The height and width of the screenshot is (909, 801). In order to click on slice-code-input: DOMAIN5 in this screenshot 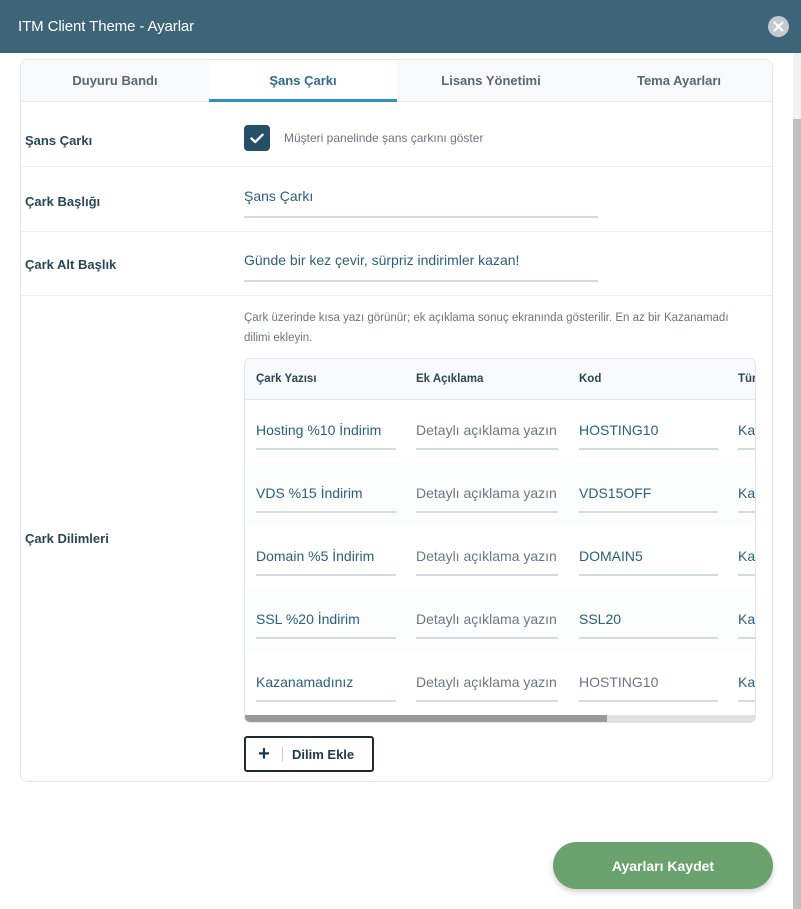, I will do `click(648, 562)`.